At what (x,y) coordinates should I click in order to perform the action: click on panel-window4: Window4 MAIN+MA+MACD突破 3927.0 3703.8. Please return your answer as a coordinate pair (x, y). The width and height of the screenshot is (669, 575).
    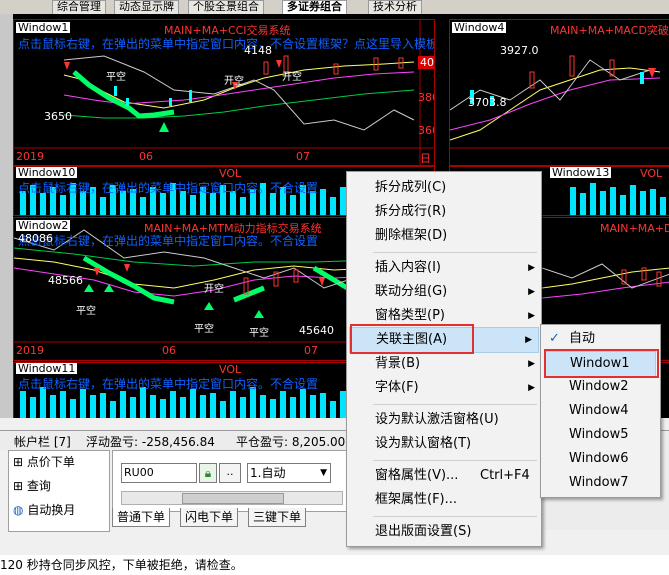
    Looking at the image, I should click on (559, 92).